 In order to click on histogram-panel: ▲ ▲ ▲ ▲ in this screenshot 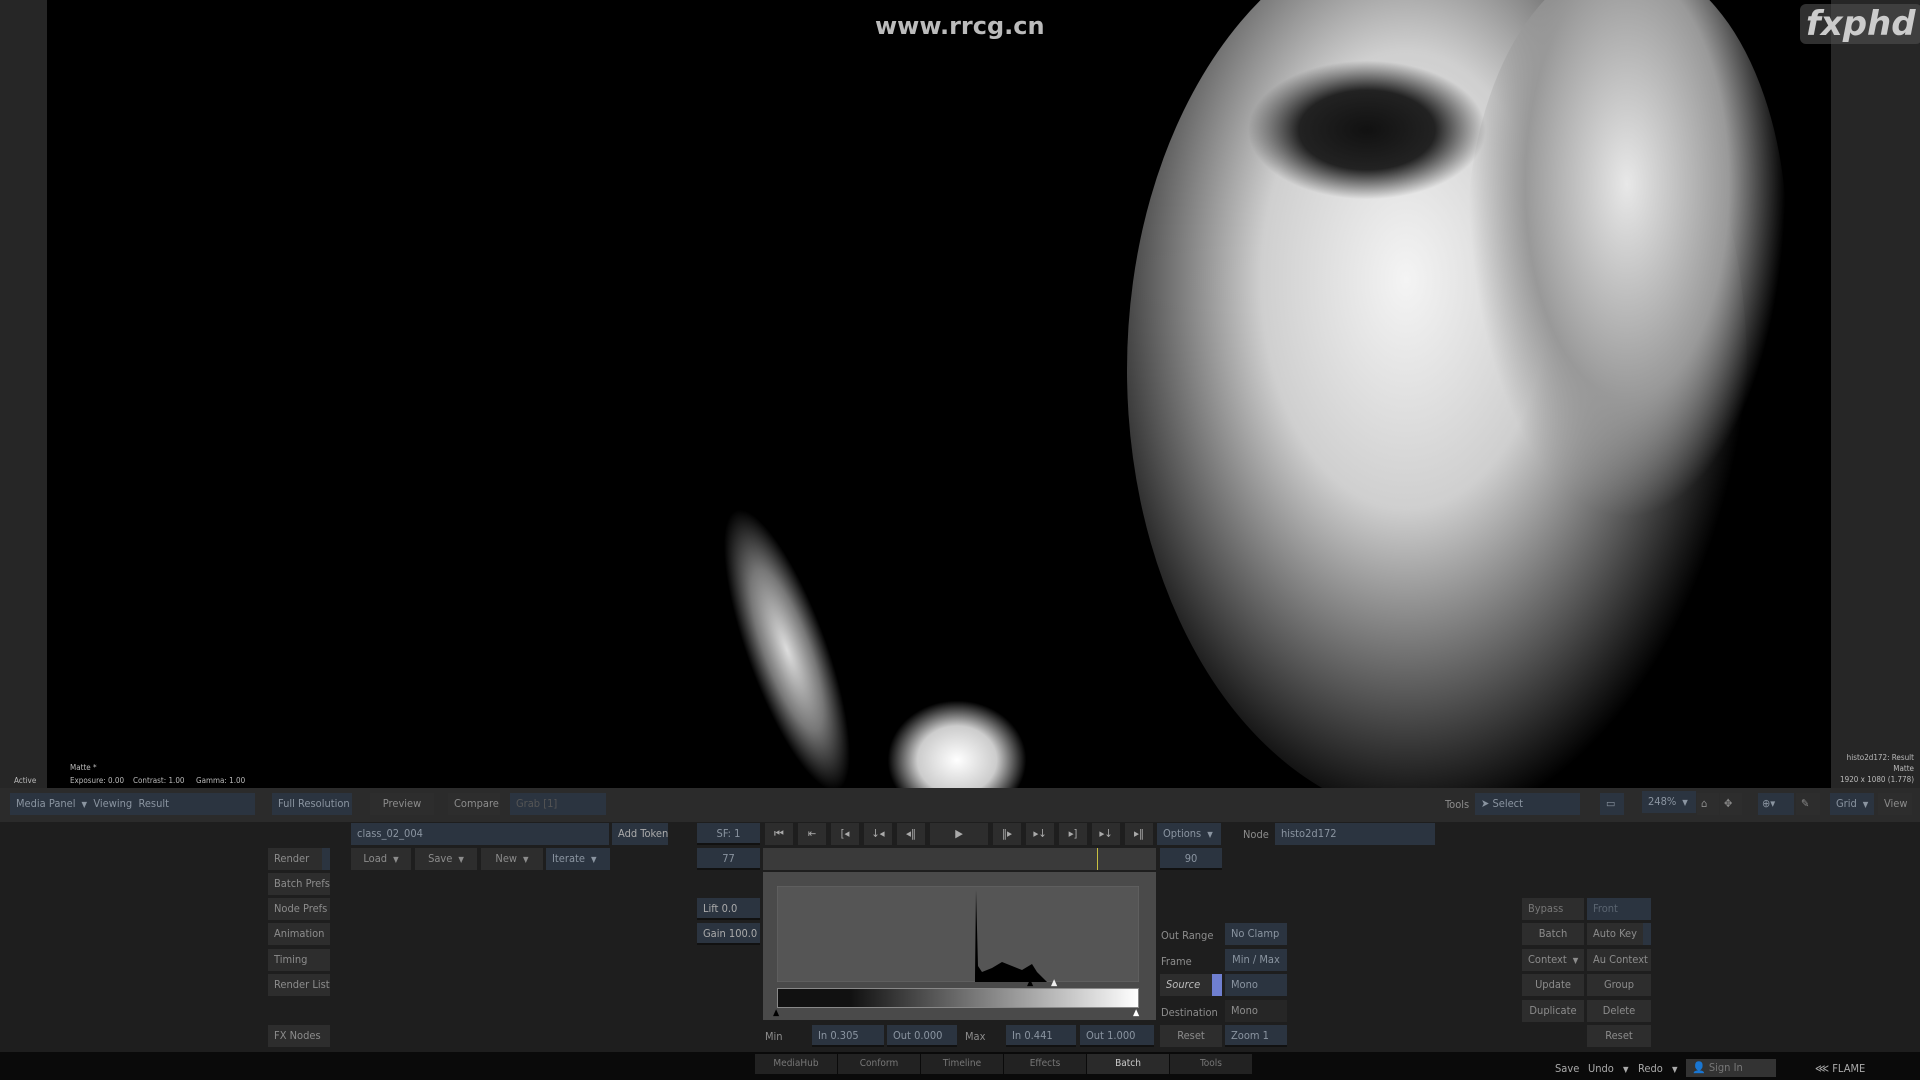, I will do `click(959, 946)`.